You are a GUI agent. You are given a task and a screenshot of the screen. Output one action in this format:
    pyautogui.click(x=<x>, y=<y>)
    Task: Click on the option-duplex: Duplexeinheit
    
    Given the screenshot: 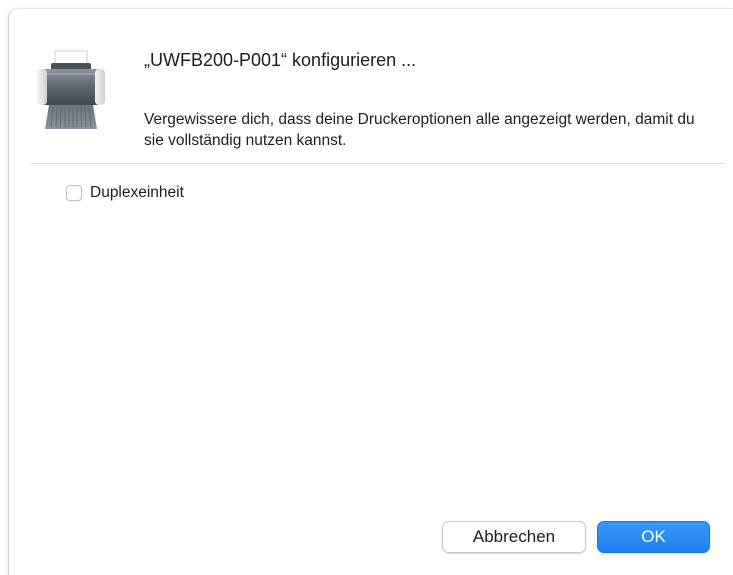 What is the action you would take?
    pyautogui.click(x=125, y=193)
    